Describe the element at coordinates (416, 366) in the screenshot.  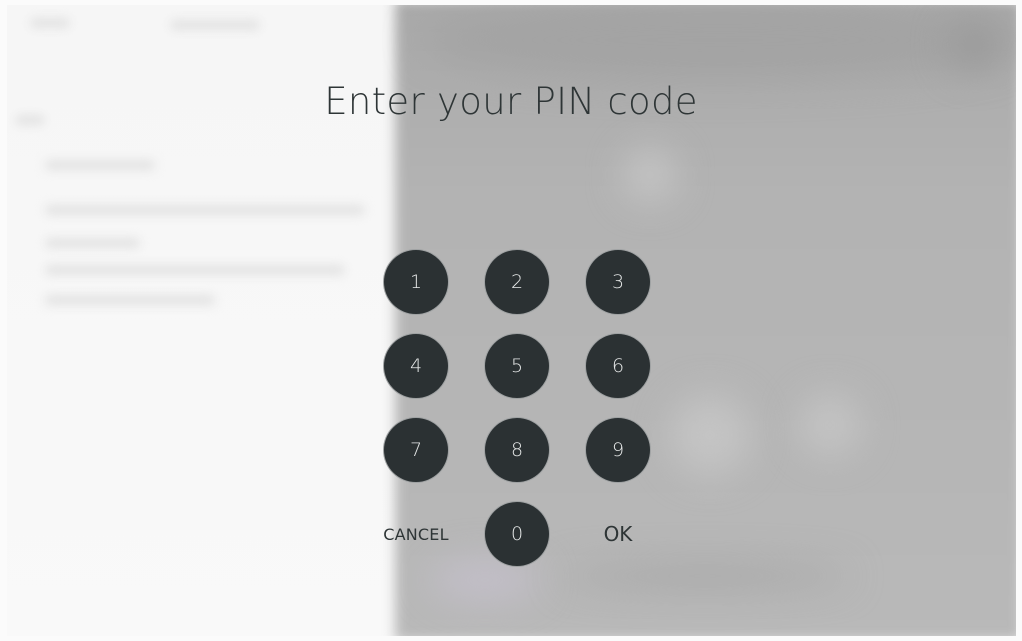
I see `digit-4-button: 4` at that location.